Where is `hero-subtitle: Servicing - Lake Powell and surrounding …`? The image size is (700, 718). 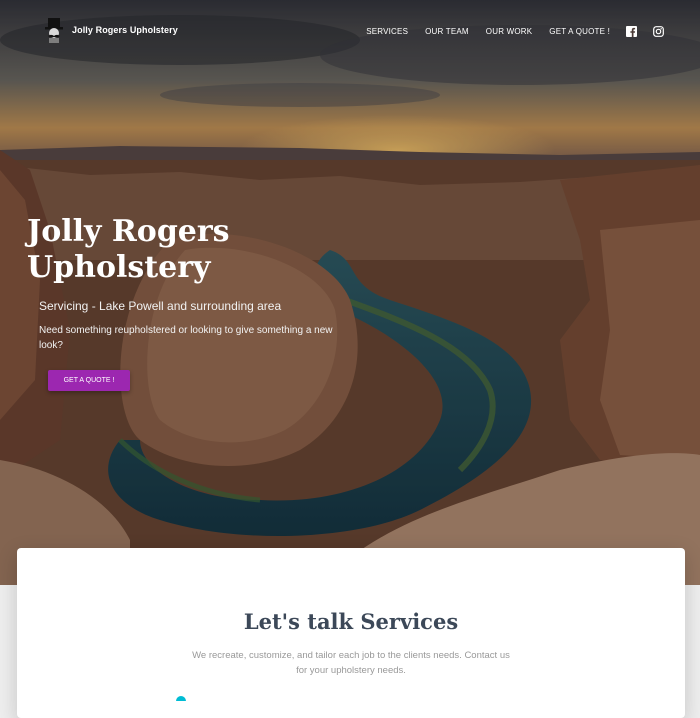 hero-subtitle: Servicing - Lake Powell and surrounding … is located at coordinates (160, 306).